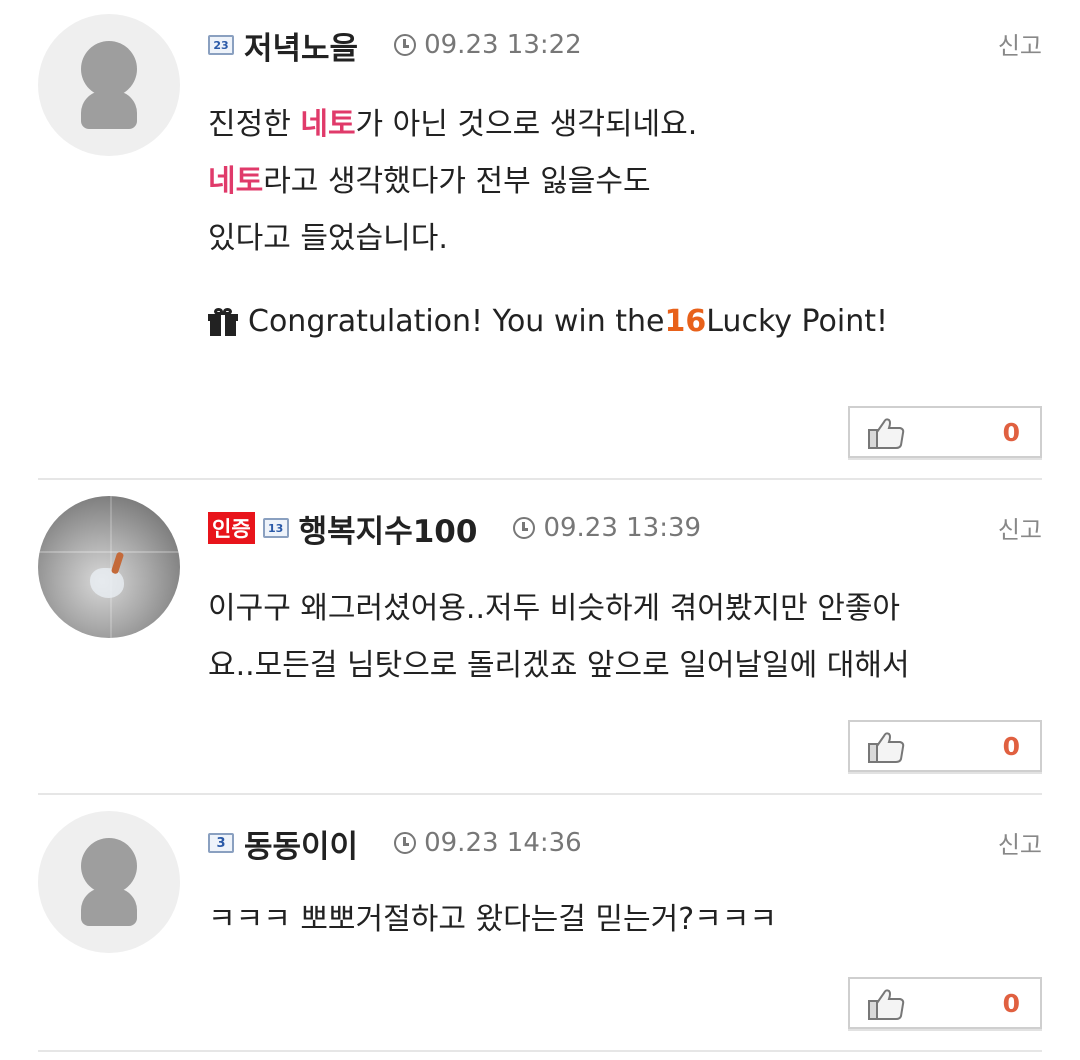 The height and width of the screenshot is (1060, 1080). I want to click on comment-line: 있다고 들었습니다., so click(328, 238).